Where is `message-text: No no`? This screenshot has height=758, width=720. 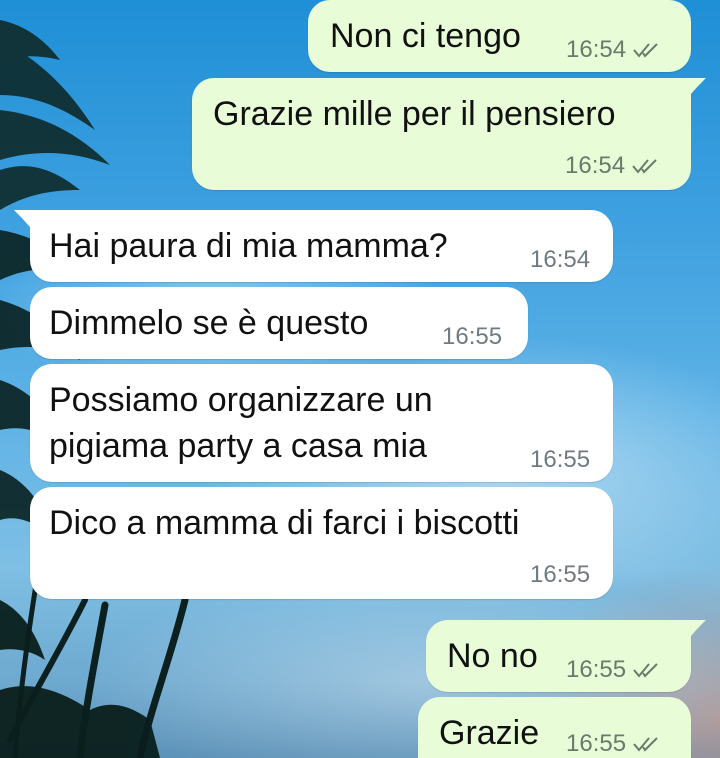 message-text: No no is located at coordinates (492, 656).